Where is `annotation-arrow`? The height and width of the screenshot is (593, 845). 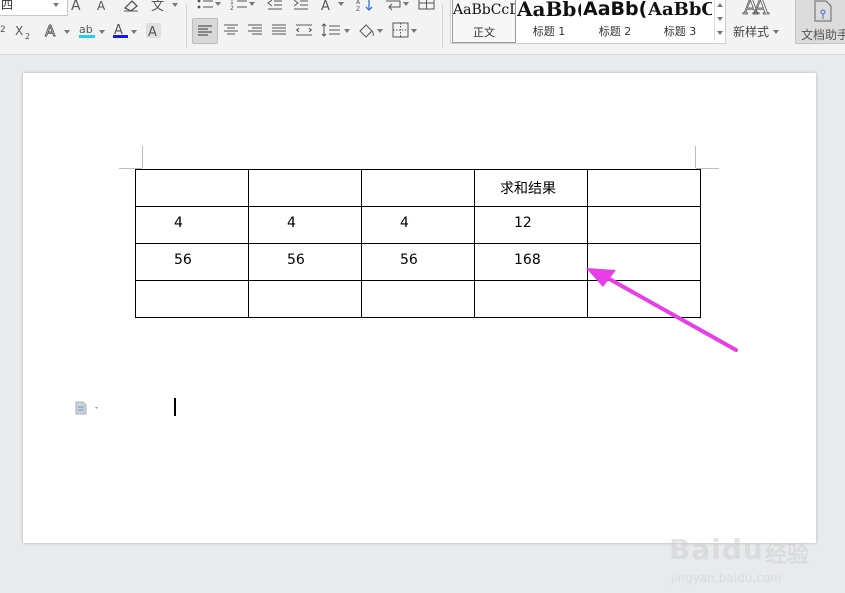 annotation-arrow is located at coordinates (662, 310).